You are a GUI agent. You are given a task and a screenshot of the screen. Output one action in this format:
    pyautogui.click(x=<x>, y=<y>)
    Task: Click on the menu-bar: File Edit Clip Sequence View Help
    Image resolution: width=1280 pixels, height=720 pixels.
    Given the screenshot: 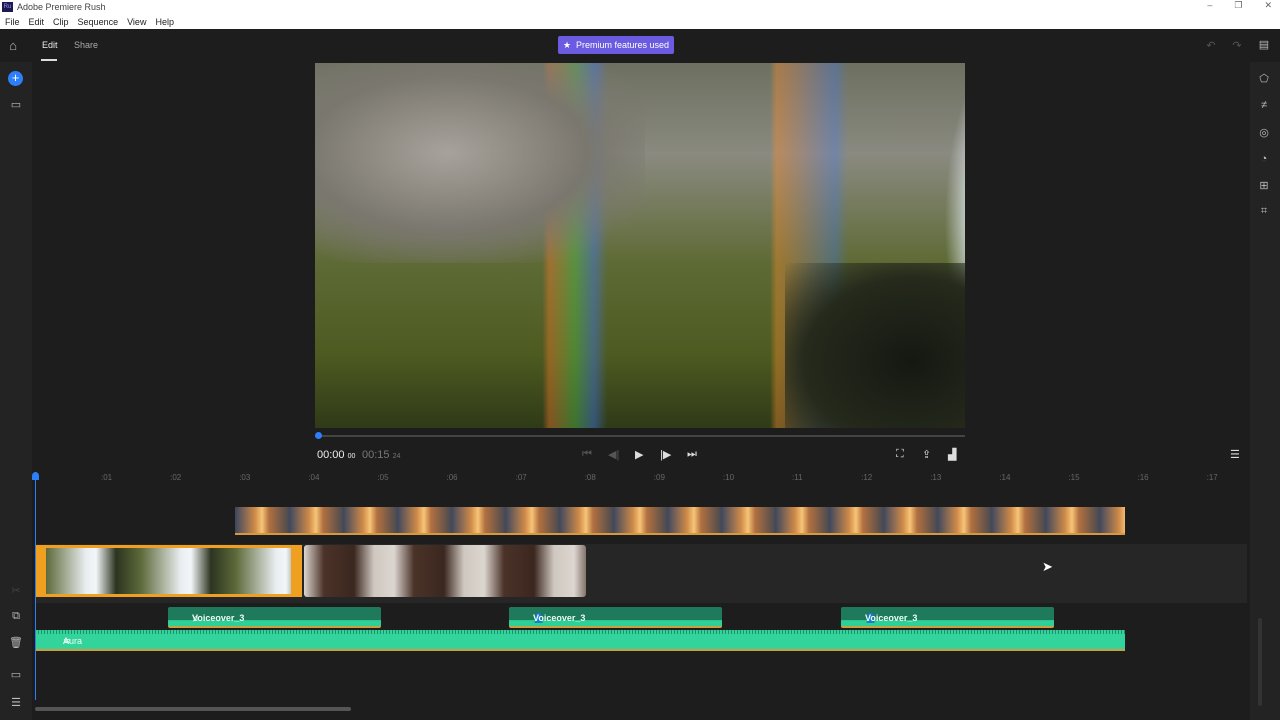 What is the action you would take?
    pyautogui.click(x=640, y=21)
    